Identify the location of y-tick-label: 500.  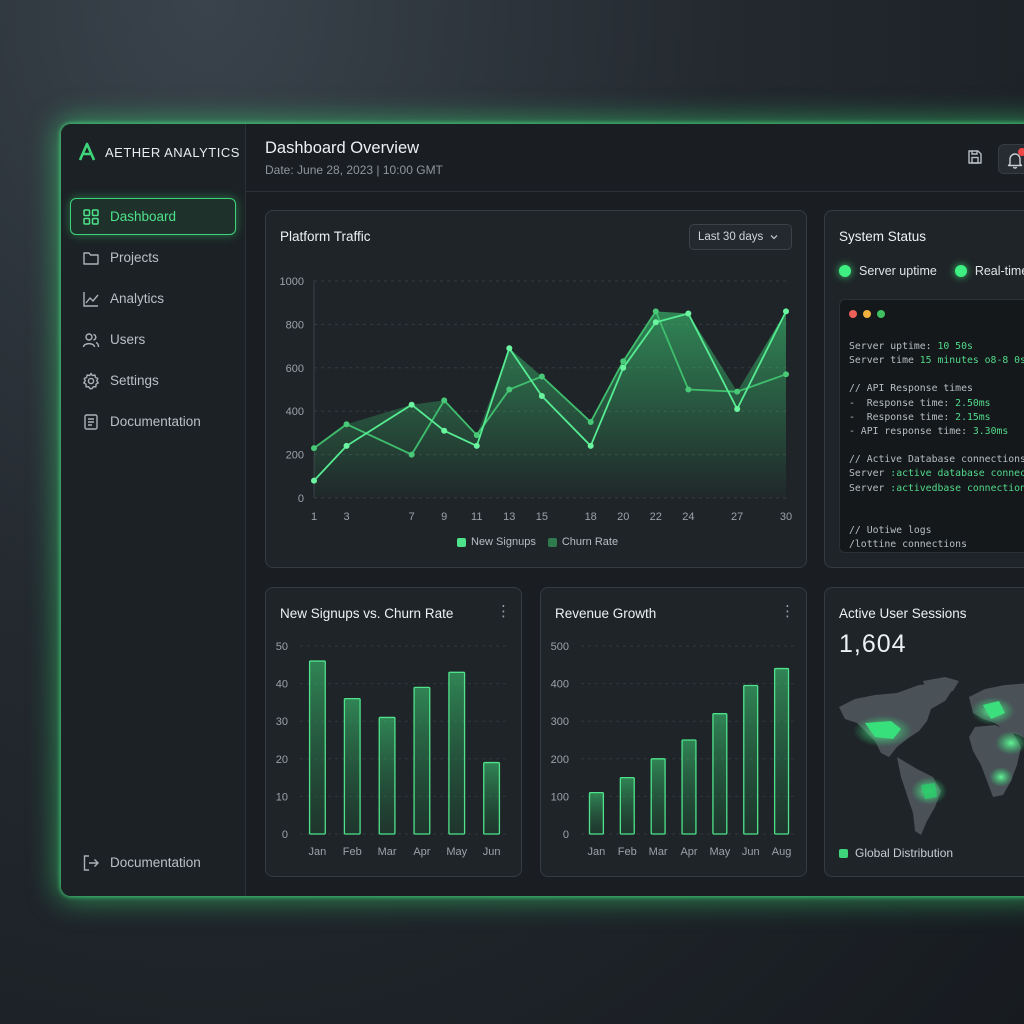
(560, 647).